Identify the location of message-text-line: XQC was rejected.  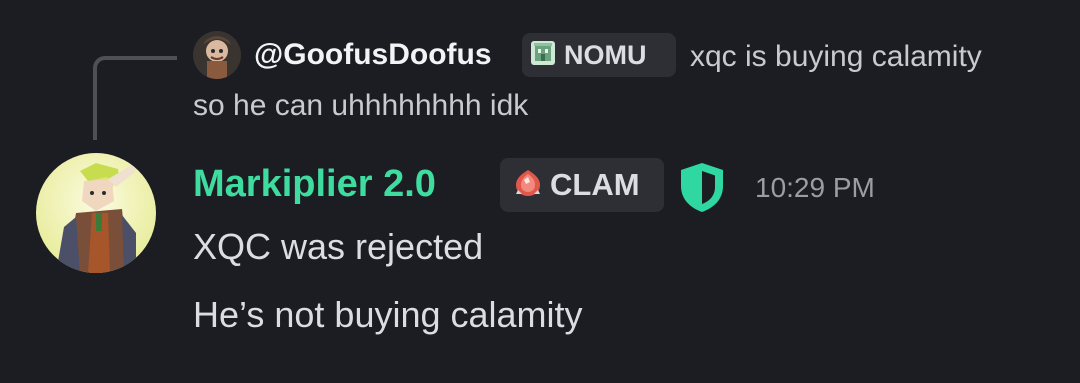
(338, 246).